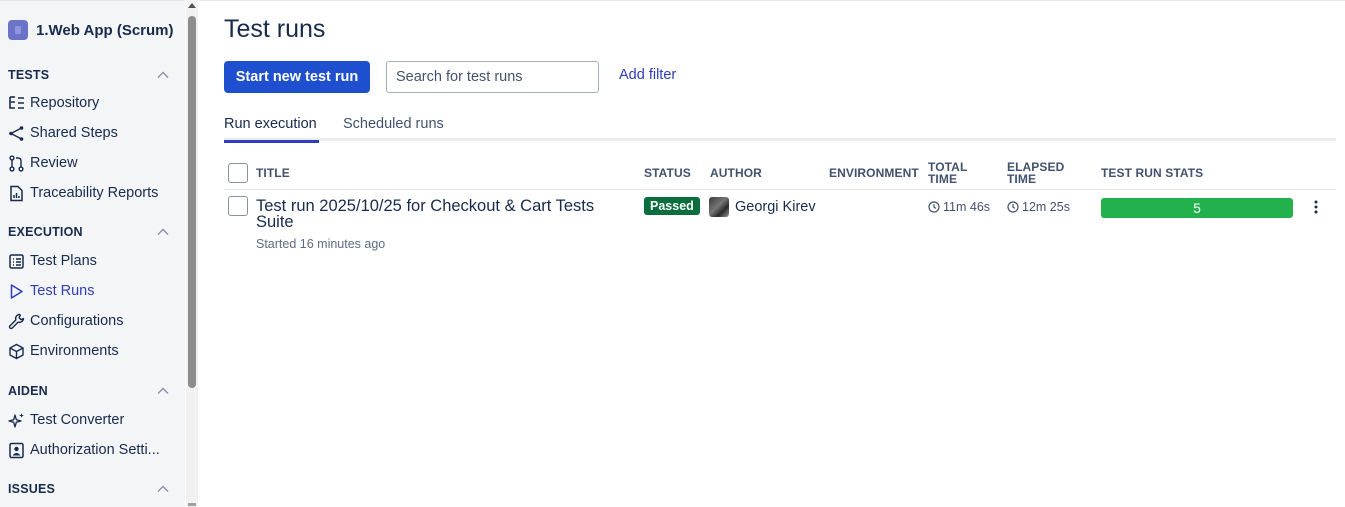 The width and height of the screenshot is (1345, 507). I want to click on total-time-value: 11m 46s, so click(967, 207).